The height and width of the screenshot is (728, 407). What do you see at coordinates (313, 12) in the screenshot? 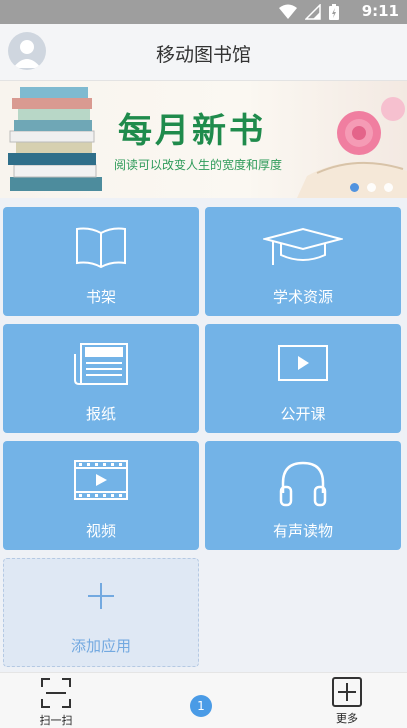
I see `signal-icon` at bounding box center [313, 12].